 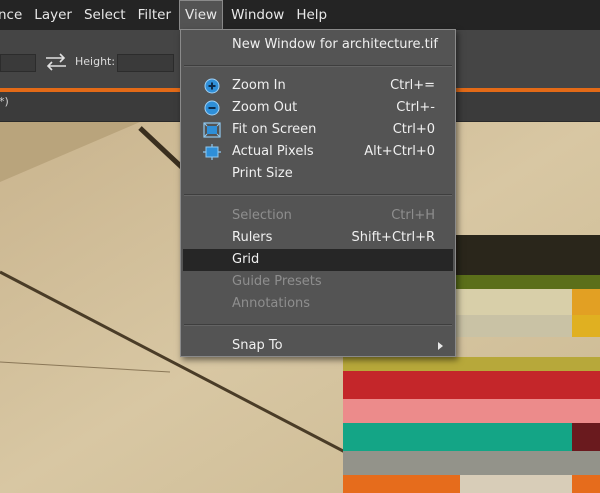 What do you see at coordinates (318, 304) in the screenshot?
I see `annotations-item: Annotations` at bounding box center [318, 304].